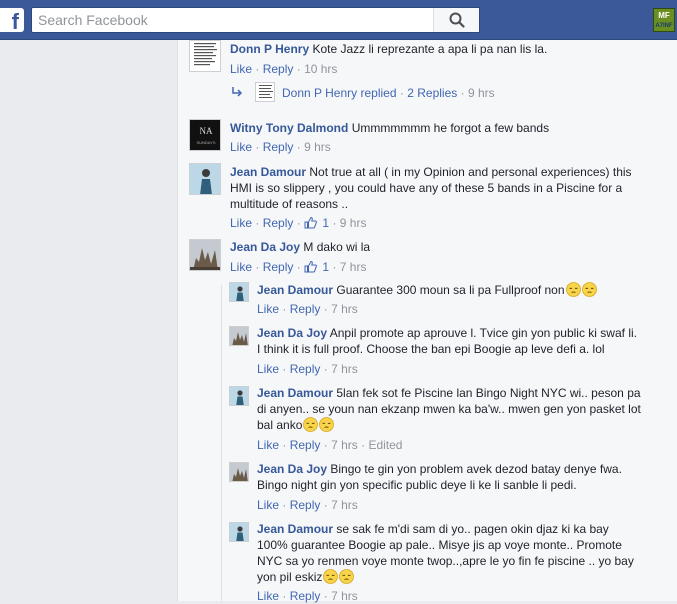 Image resolution: width=677 pixels, height=604 pixels. I want to click on timestamp: 10 hrs, so click(320, 69).